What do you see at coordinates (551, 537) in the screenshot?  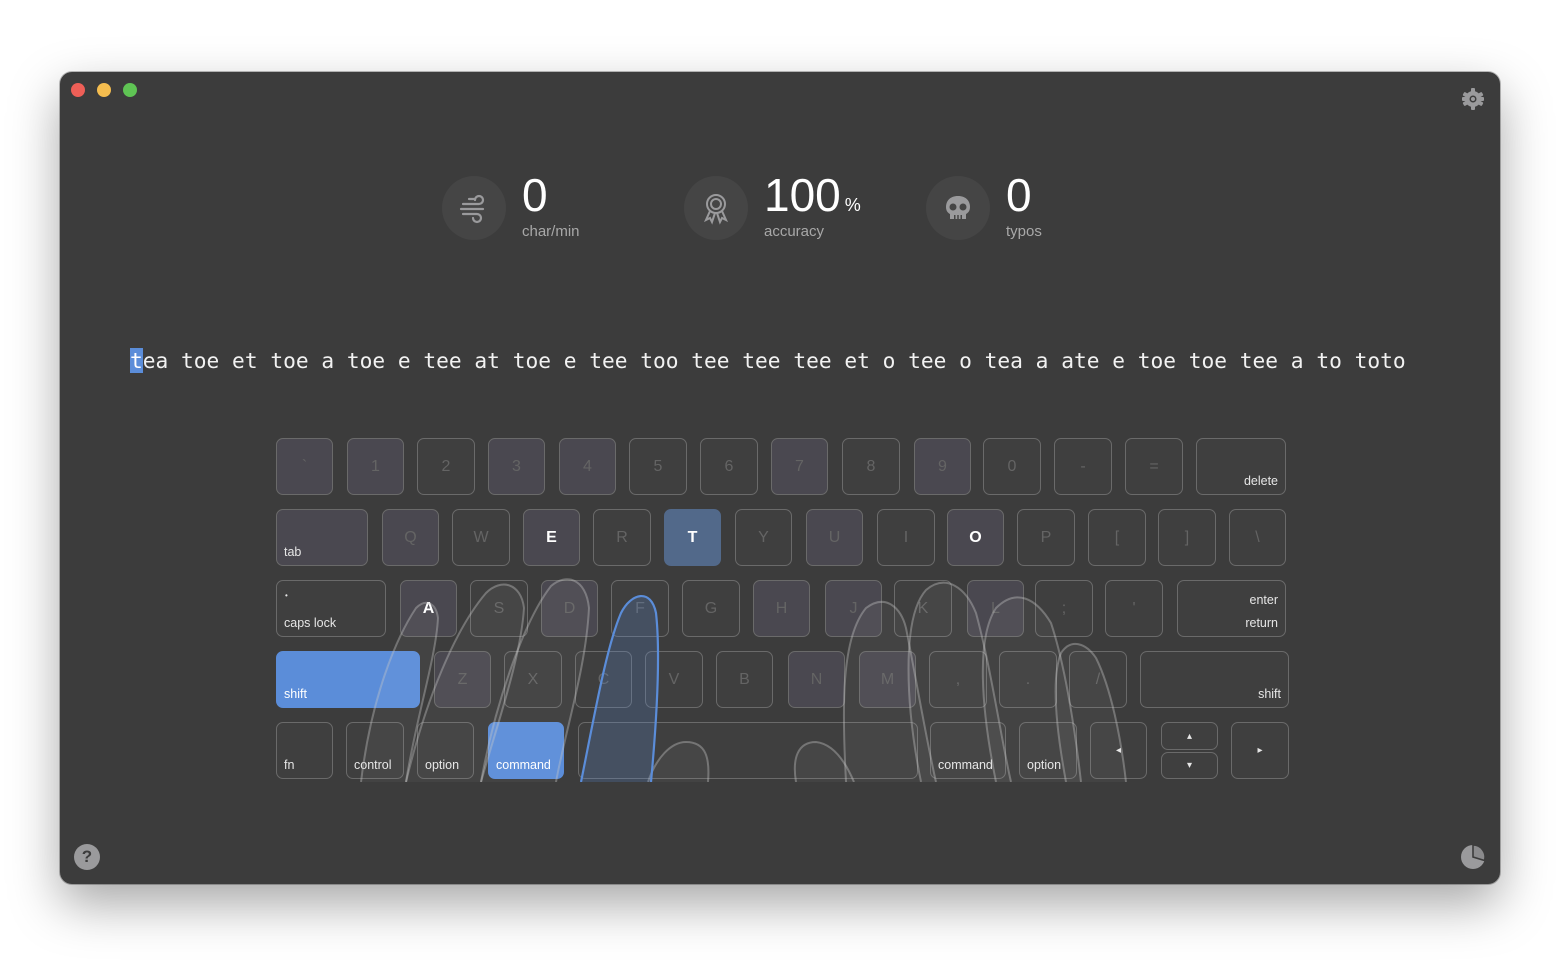 I see `key-e: E` at bounding box center [551, 537].